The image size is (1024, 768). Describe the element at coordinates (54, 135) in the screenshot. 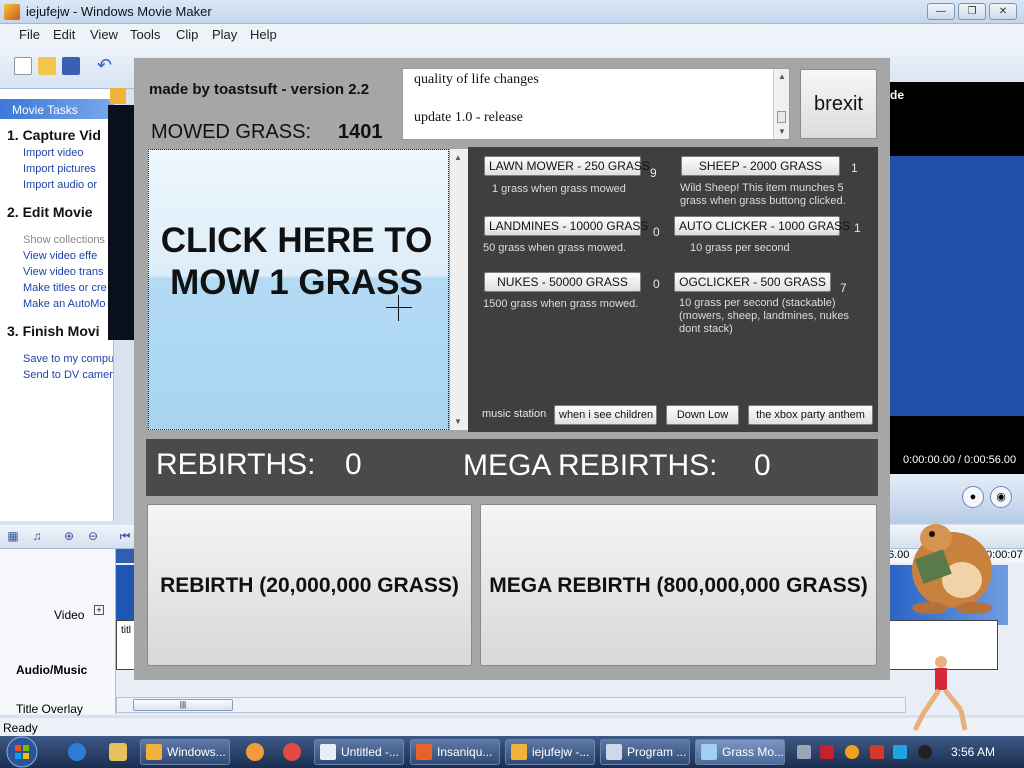

I see `capture-video-heading: 1. Capture Vid` at that location.